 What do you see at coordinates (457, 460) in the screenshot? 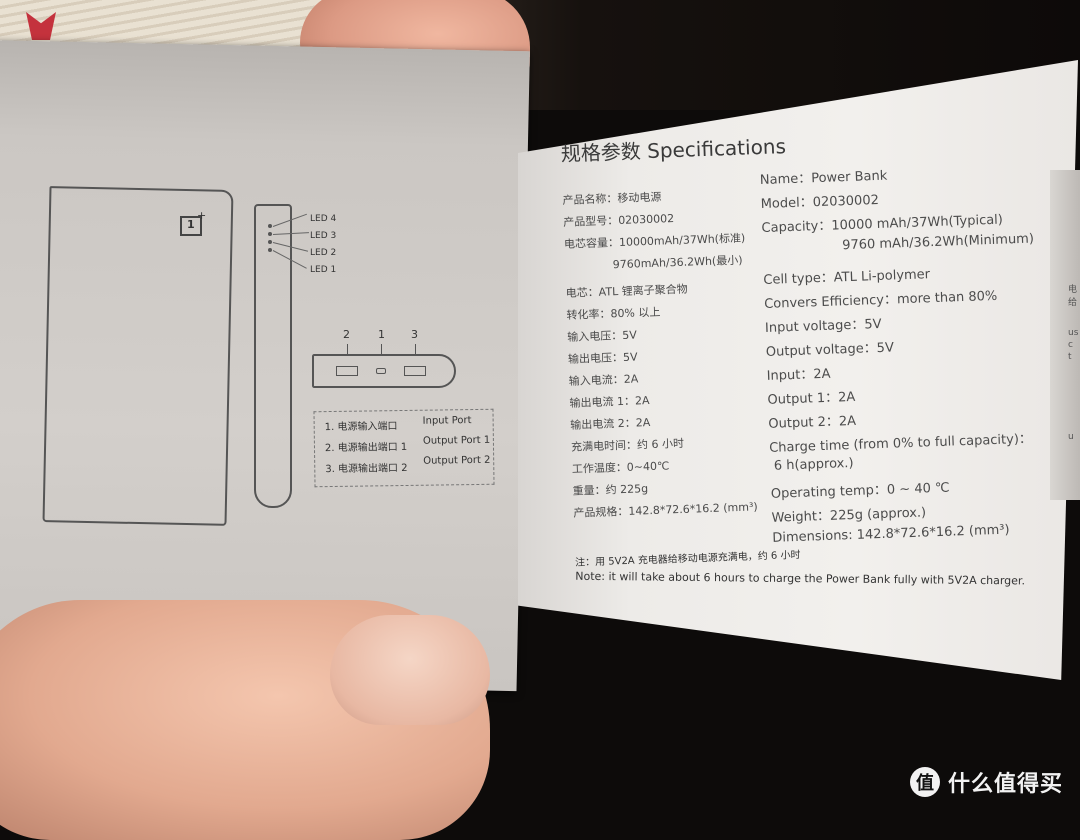
I see `legend-item-en: Output Port 2` at bounding box center [457, 460].